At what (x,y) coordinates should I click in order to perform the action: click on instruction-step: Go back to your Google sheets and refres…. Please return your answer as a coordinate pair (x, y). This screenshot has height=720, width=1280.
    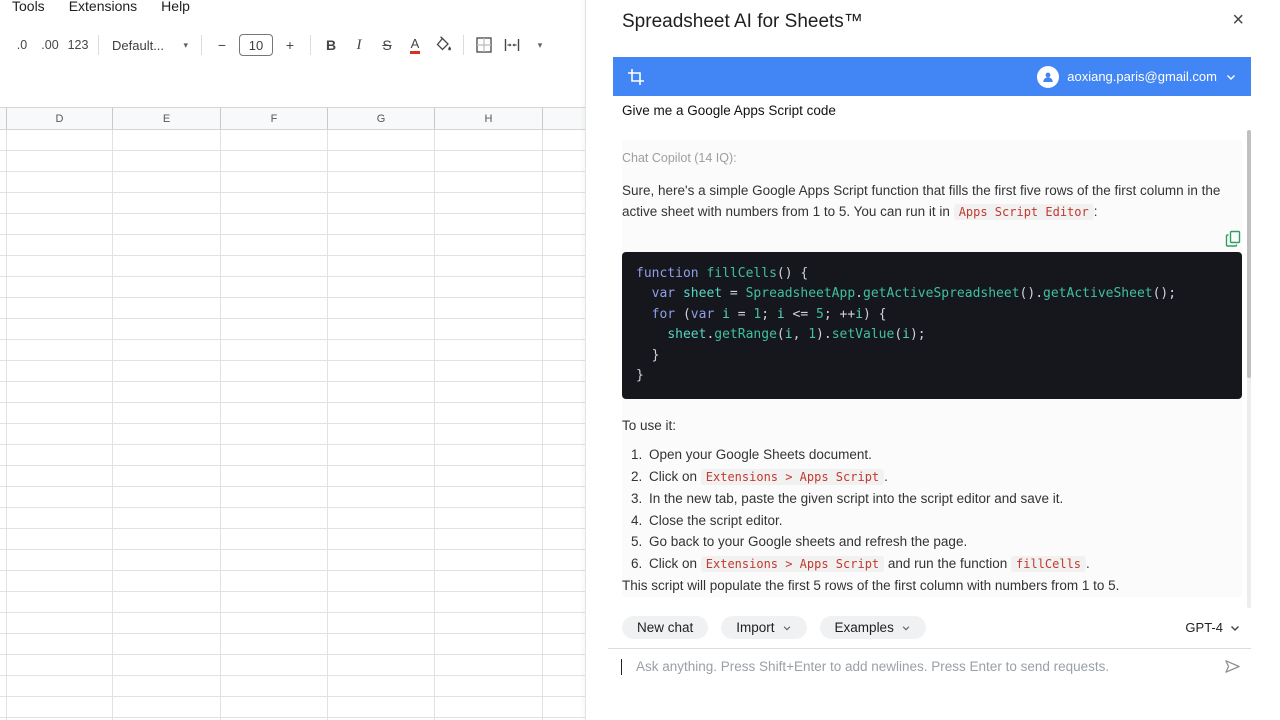
    Looking at the image, I should click on (944, 542).